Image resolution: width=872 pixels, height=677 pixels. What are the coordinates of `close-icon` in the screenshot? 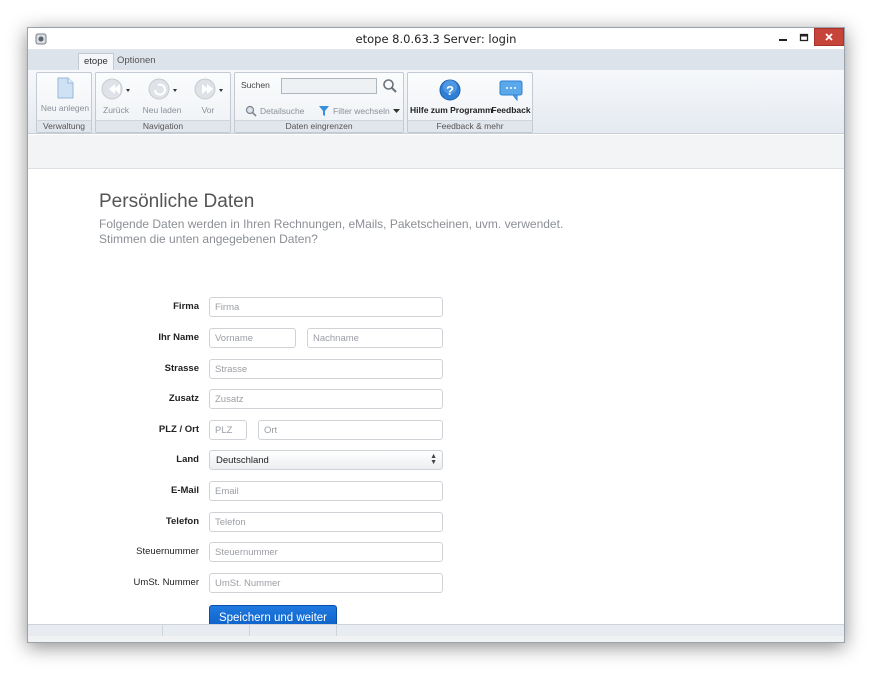 It's located at (829, 37).